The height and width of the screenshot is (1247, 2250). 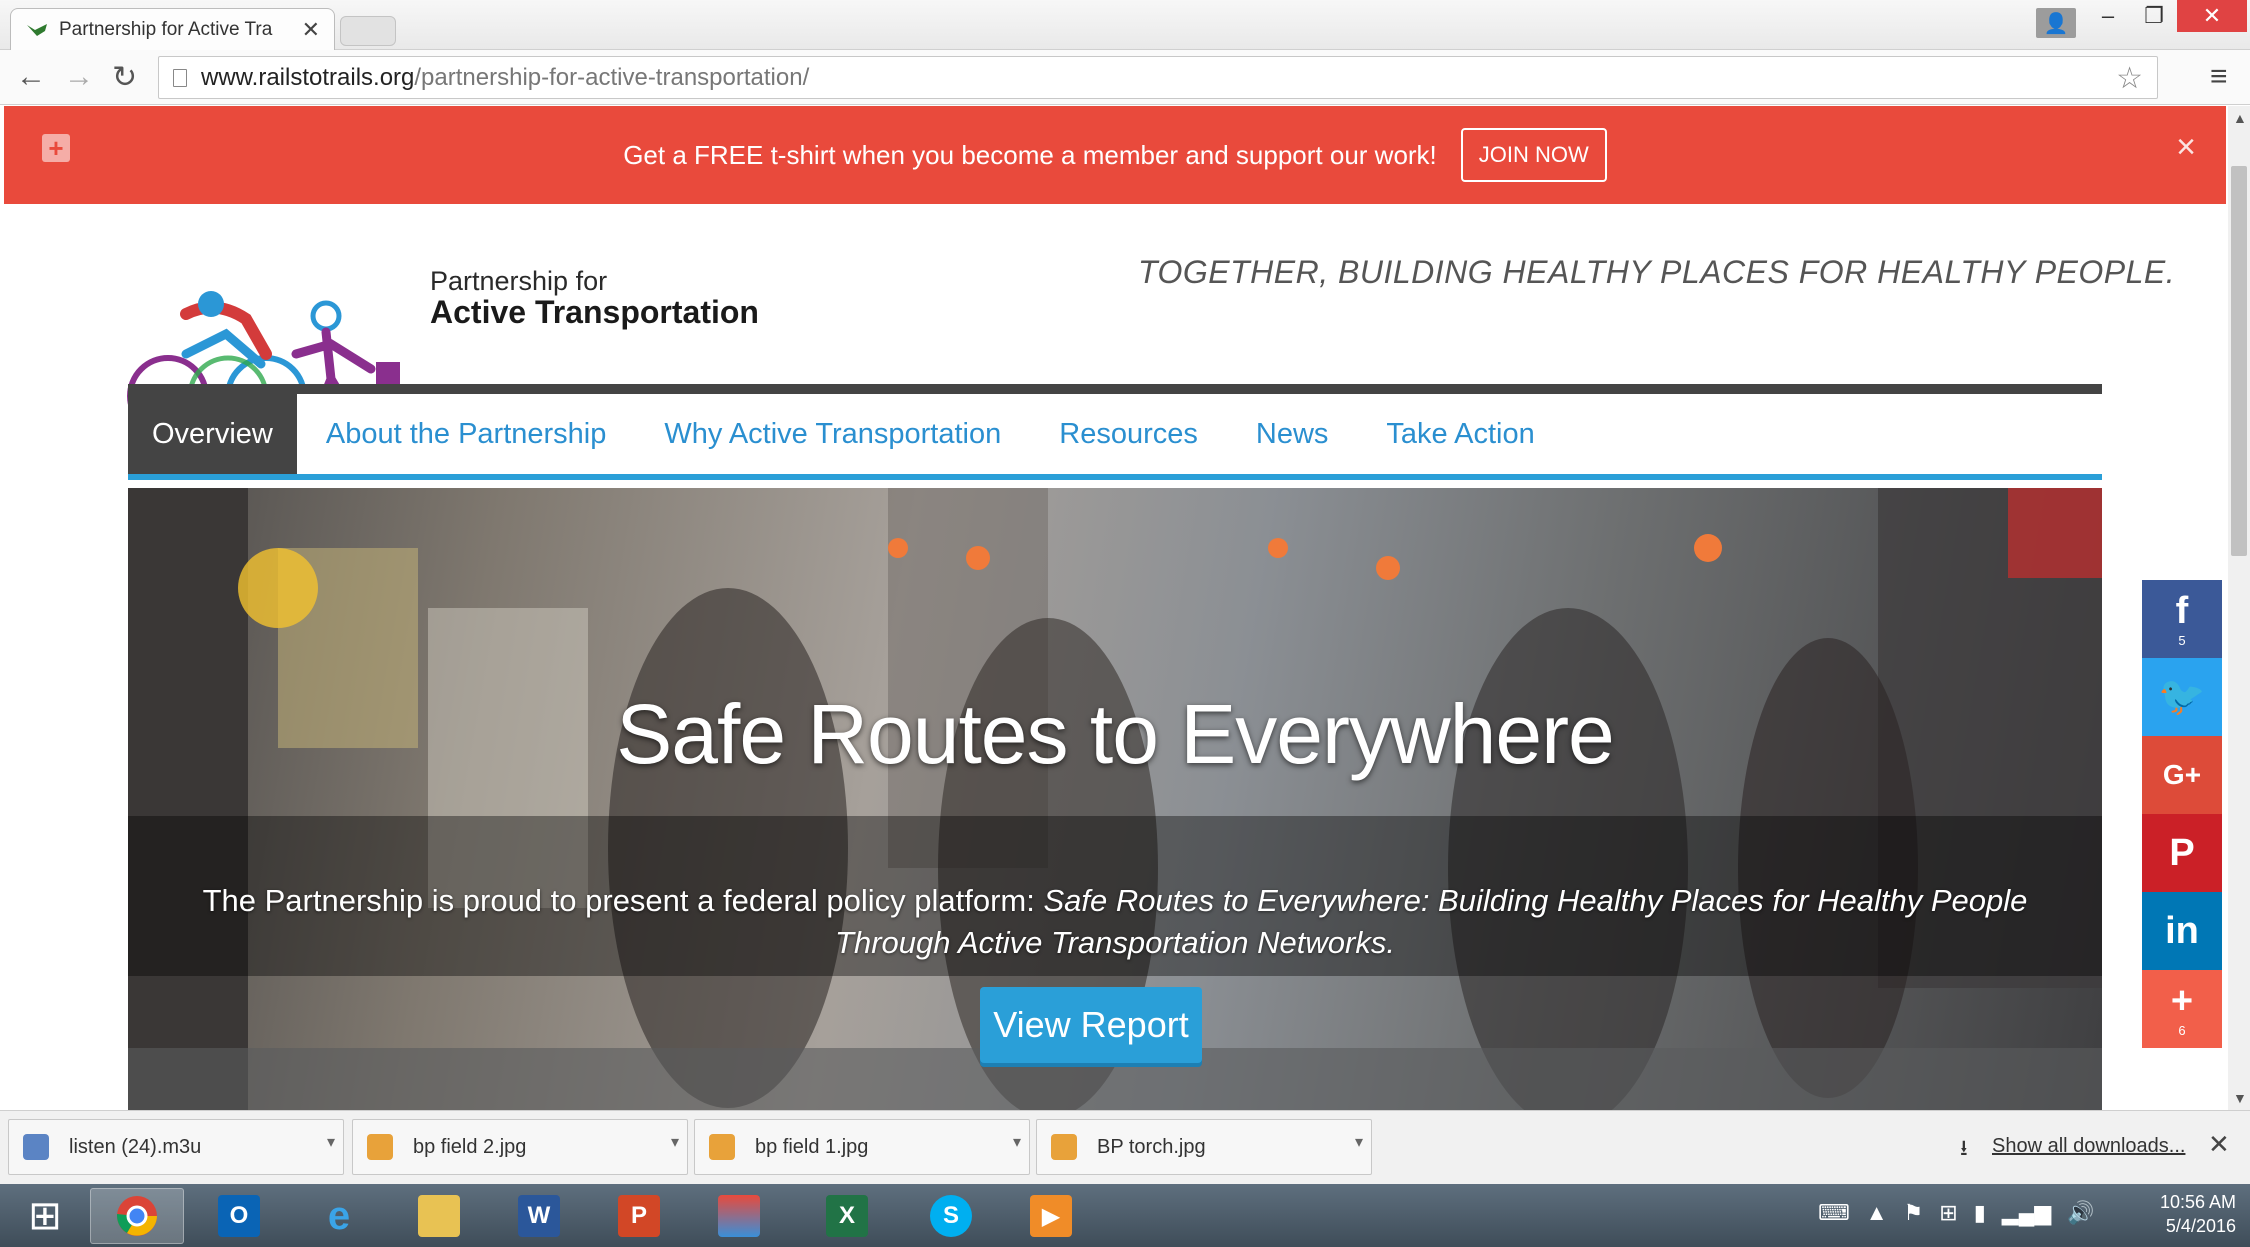 I want to click on hamburger-menu-icon: ≡, so click(x=2219, y=77).